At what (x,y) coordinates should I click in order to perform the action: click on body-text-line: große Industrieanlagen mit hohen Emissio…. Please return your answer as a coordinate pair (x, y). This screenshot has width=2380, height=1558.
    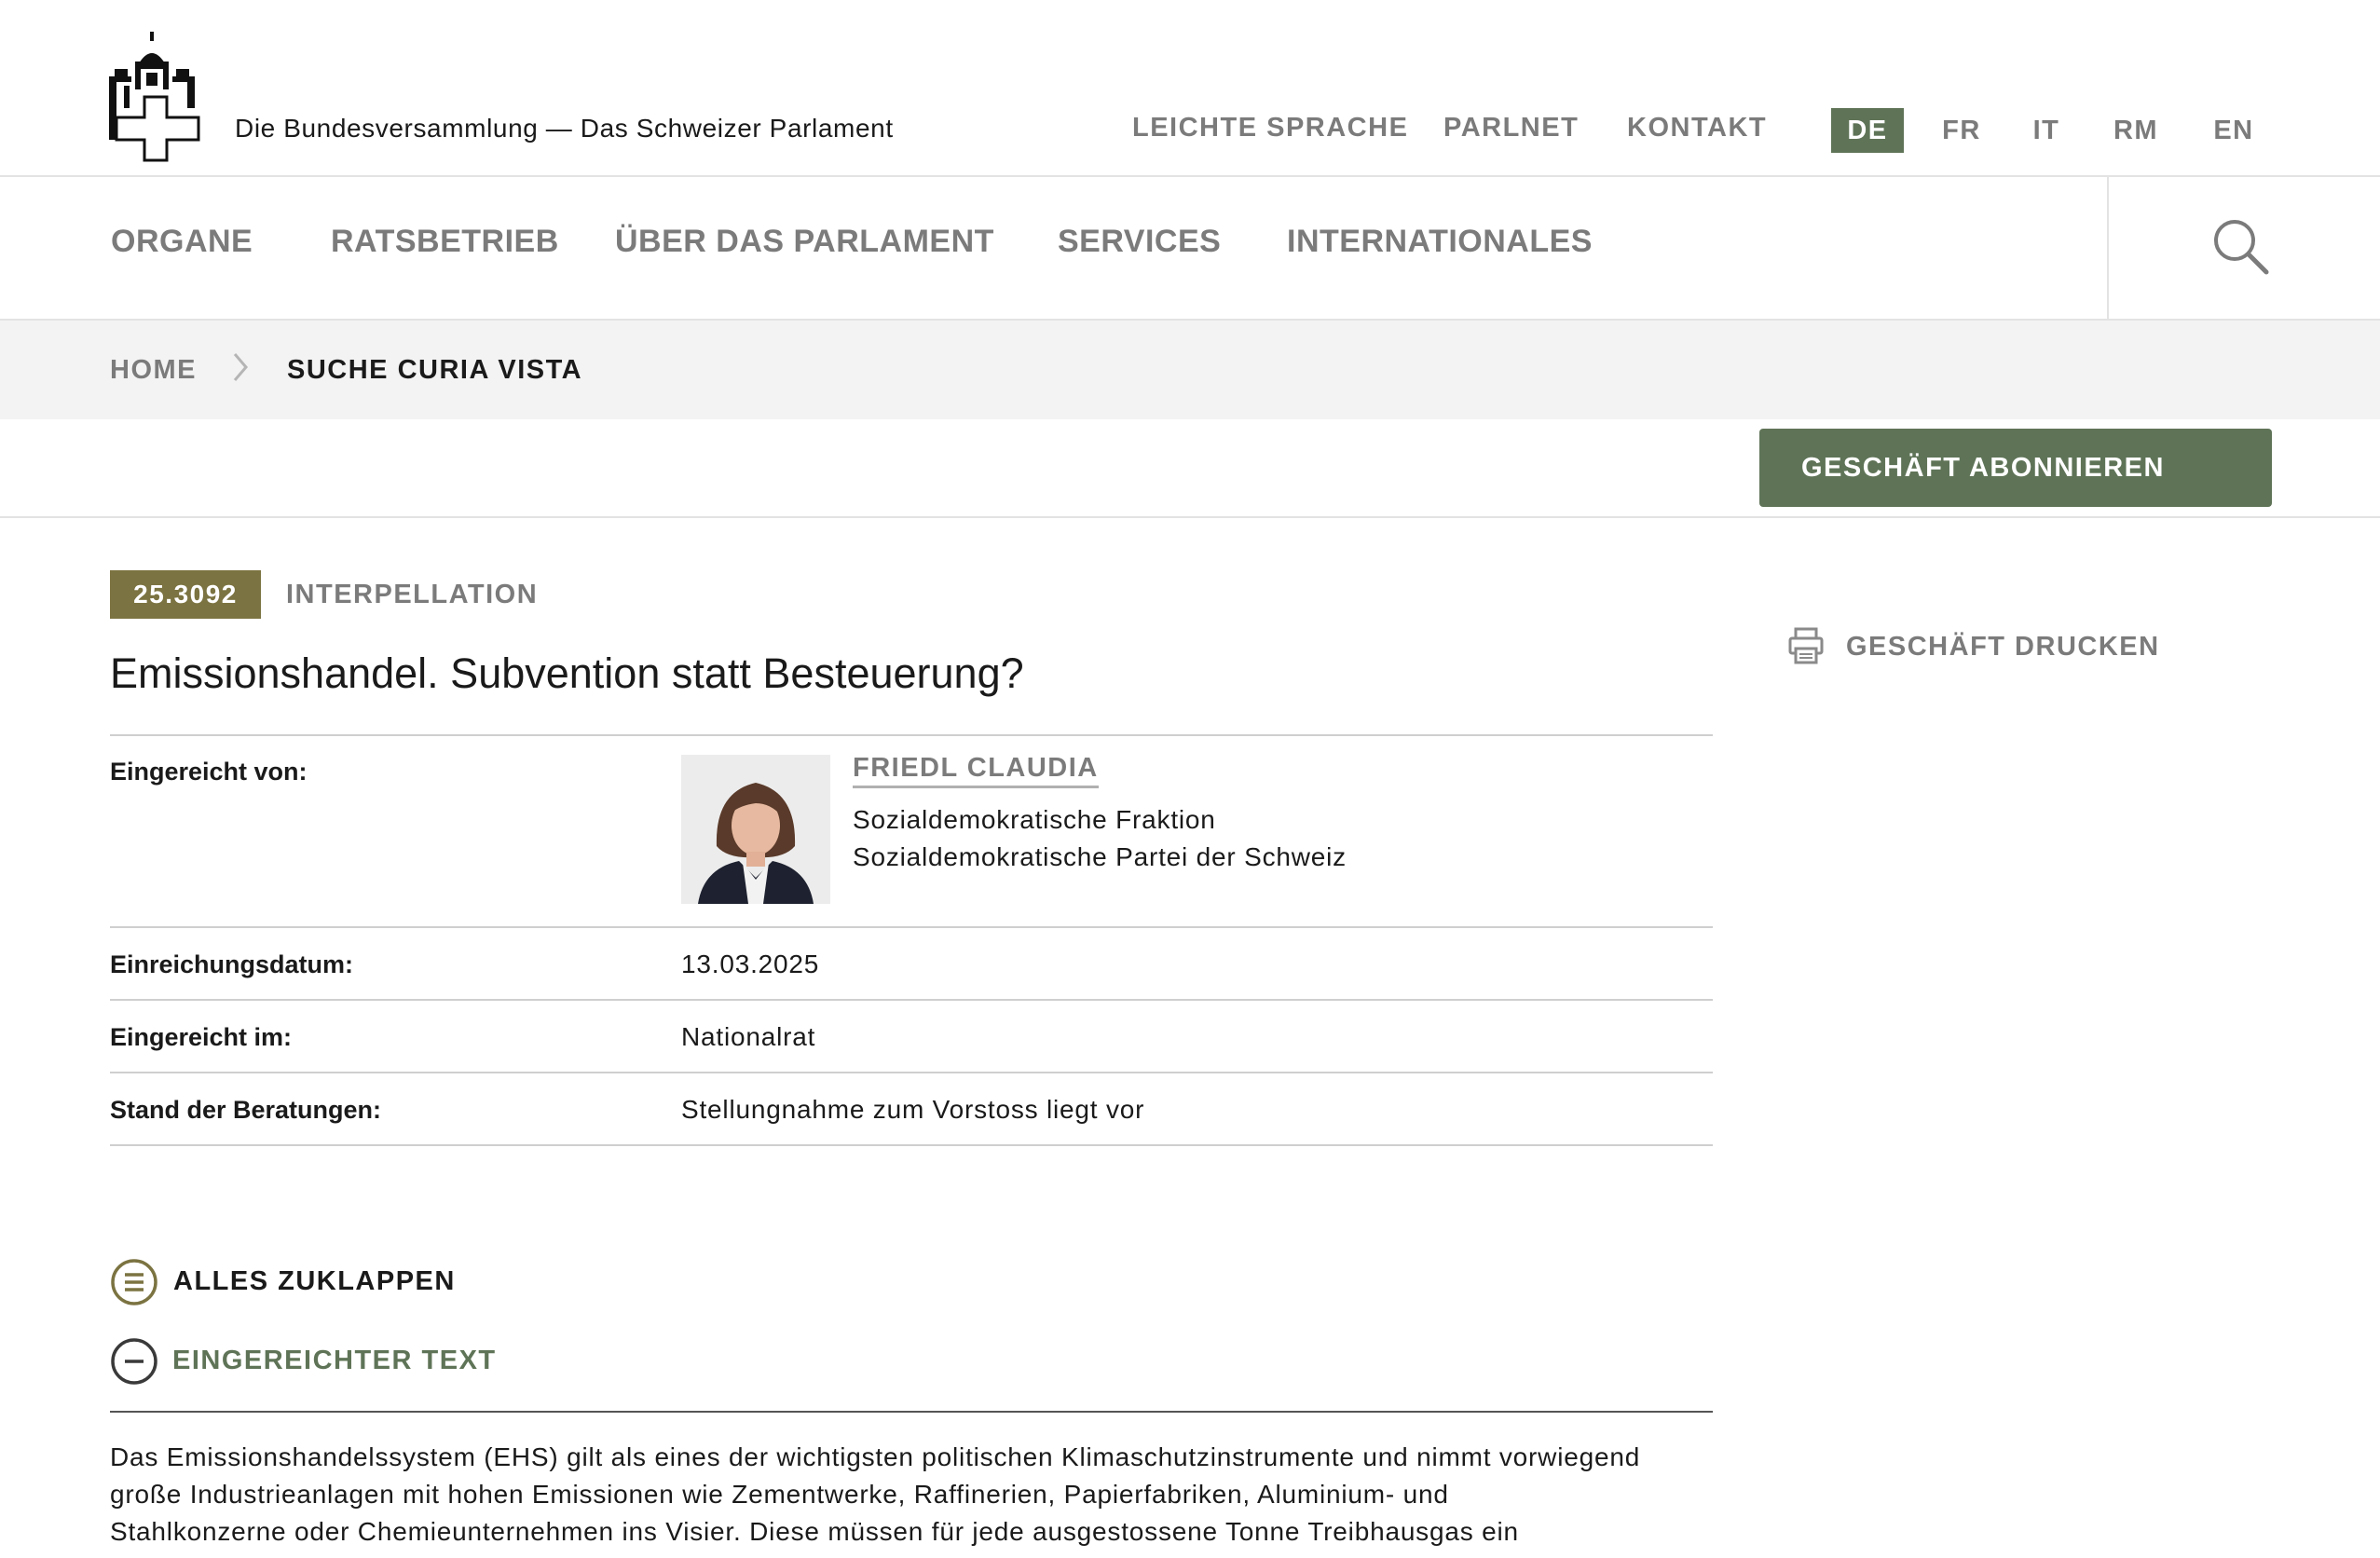
    Looking at the image, I should click on (779, 1494).